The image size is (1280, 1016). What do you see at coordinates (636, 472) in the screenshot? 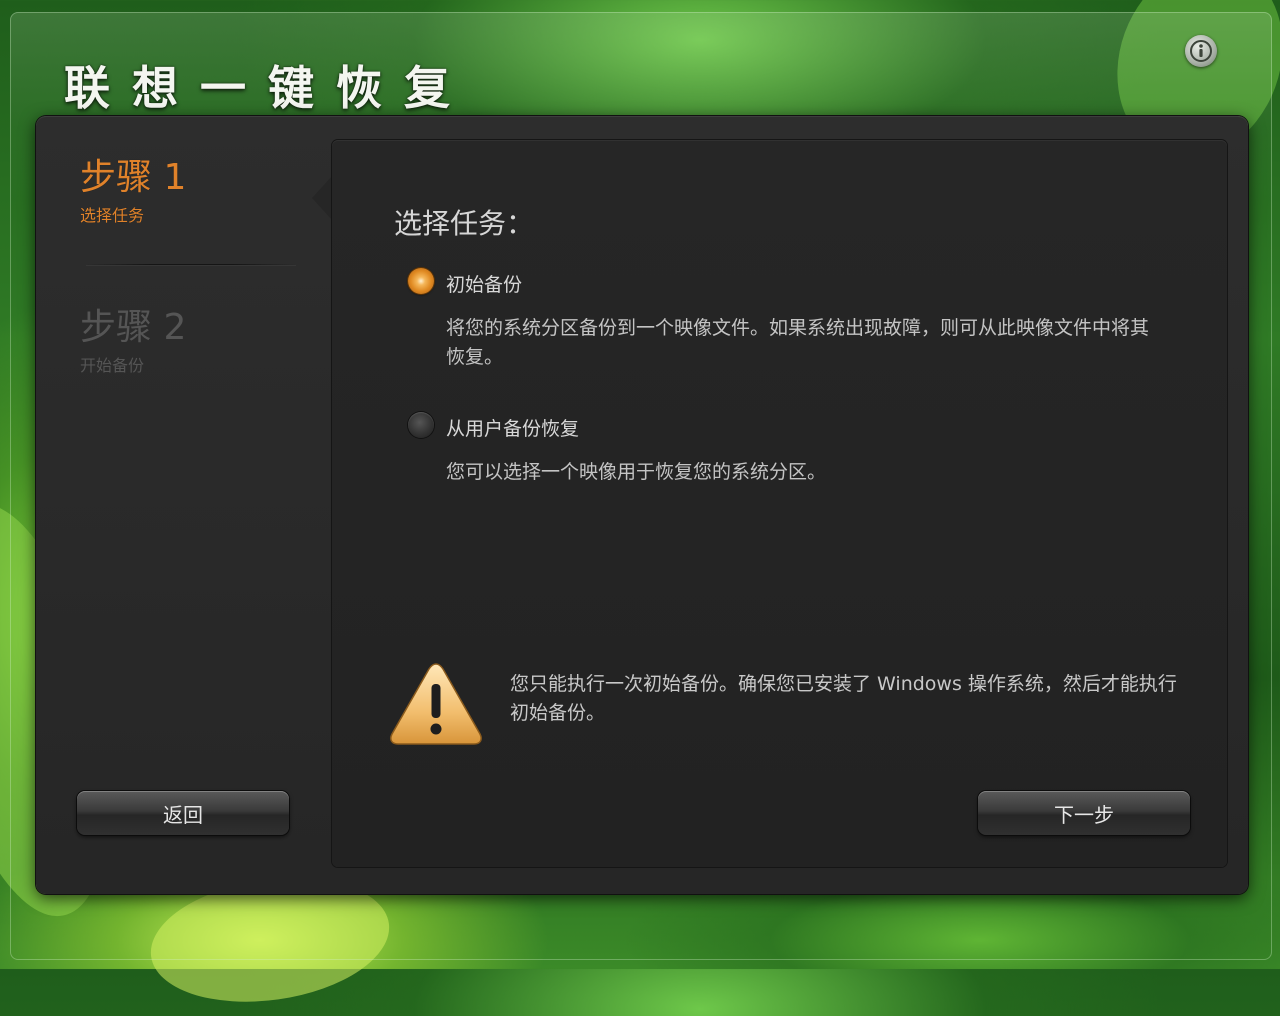
I see `option-description: 您可以选择一个映像用于恢复您的系统分区。` at bounding box center [636, 472].